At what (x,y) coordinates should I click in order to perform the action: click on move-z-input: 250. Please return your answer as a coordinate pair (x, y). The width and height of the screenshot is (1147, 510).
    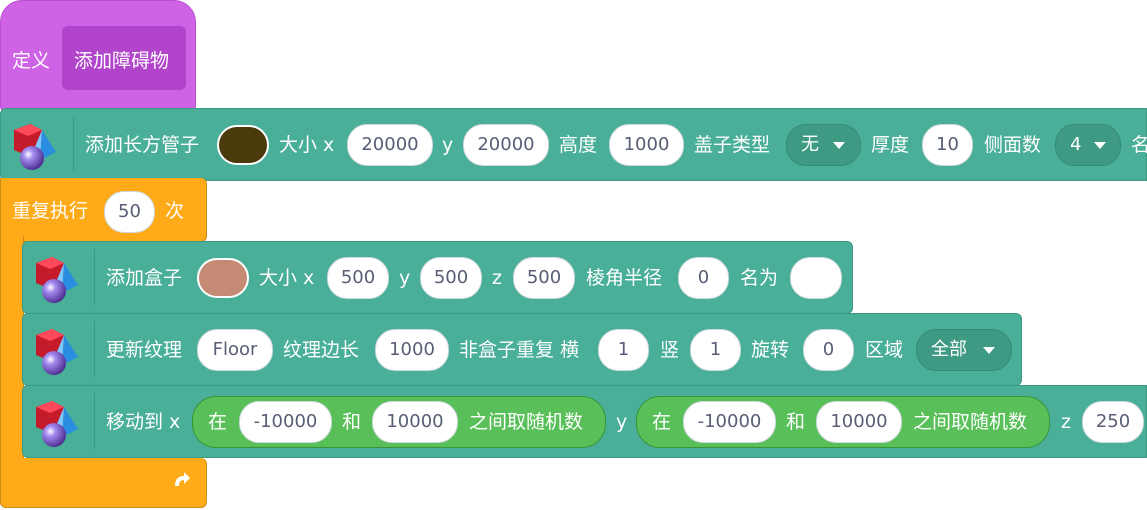
    Looking at the image, I should click on (1113, 422).